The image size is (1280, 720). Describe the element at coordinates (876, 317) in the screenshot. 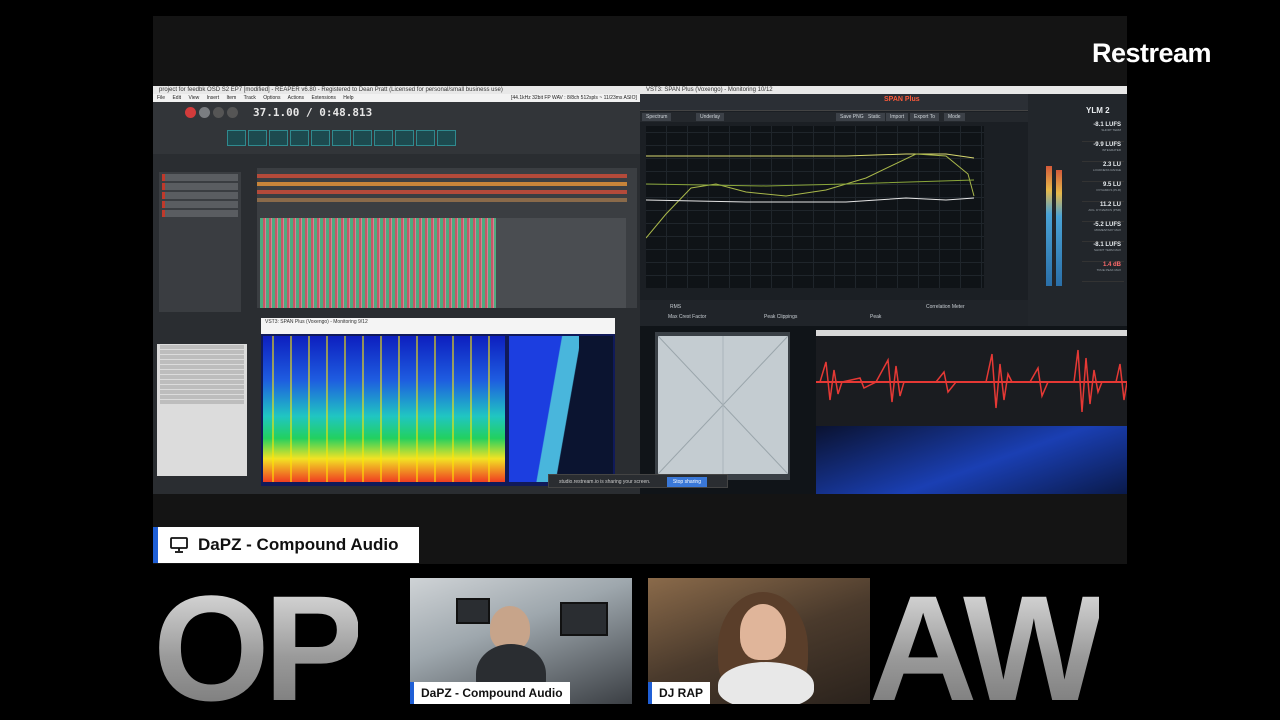

I see `peak-label: Peak` at that location.